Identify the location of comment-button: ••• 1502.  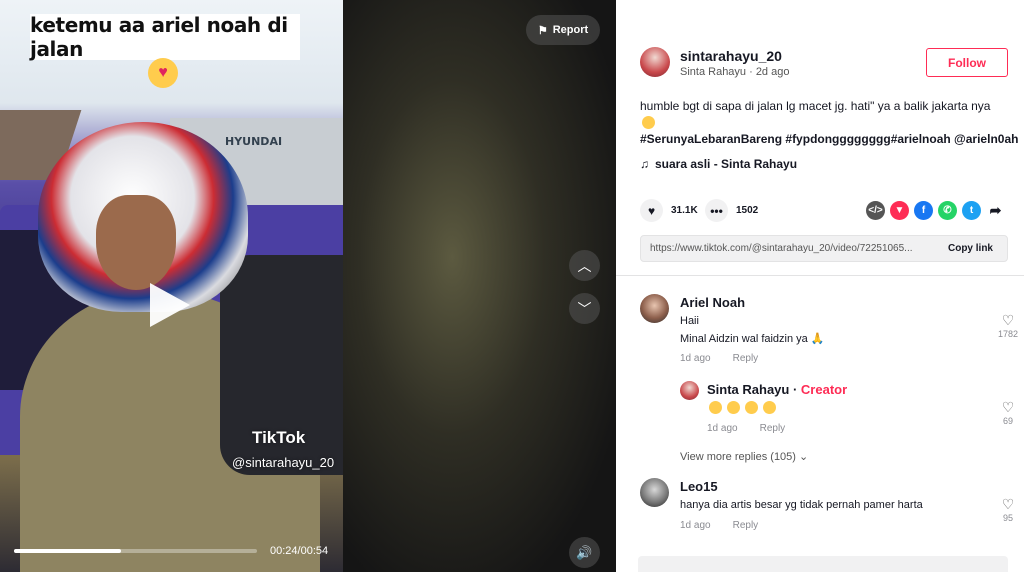
(731, 210).